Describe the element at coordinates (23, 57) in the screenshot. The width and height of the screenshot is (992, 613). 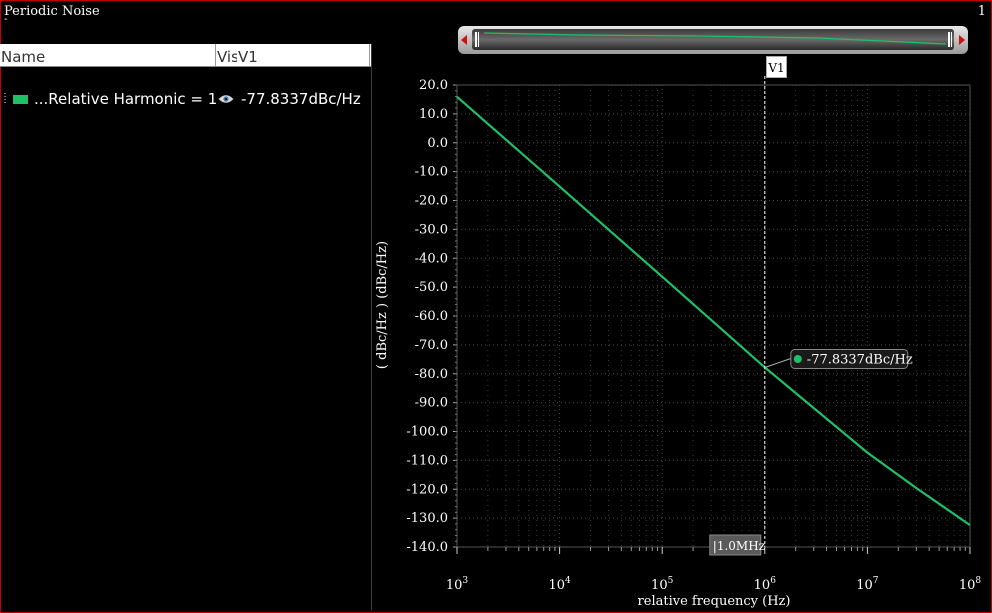
I see `column-header-name: Name` at that location.